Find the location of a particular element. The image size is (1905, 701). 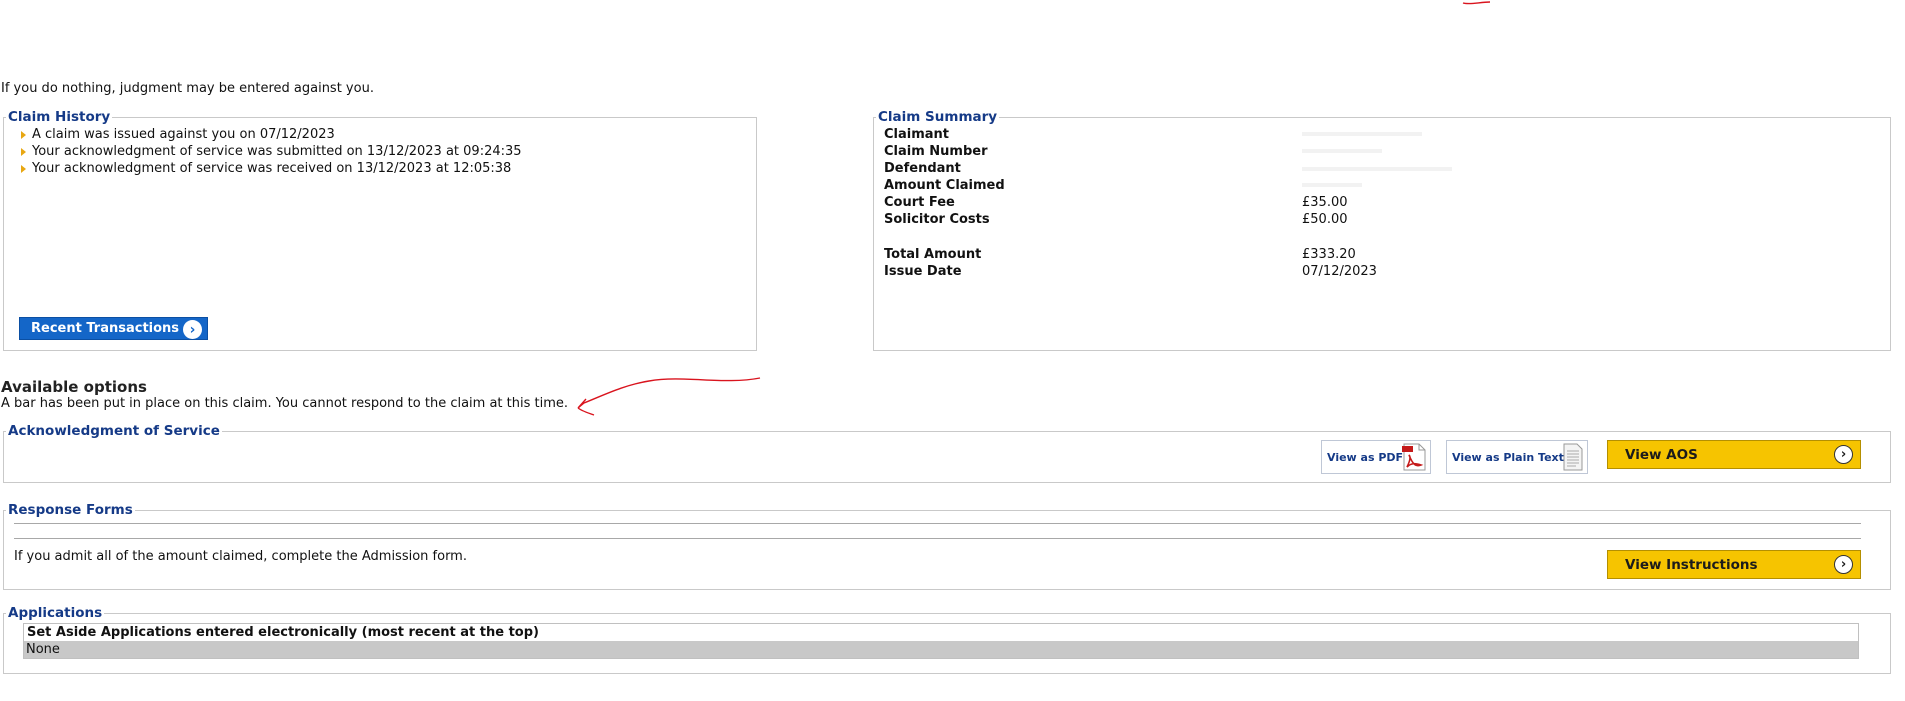

view-aos-button: View AOS › is located at coordinates (1734, 454).